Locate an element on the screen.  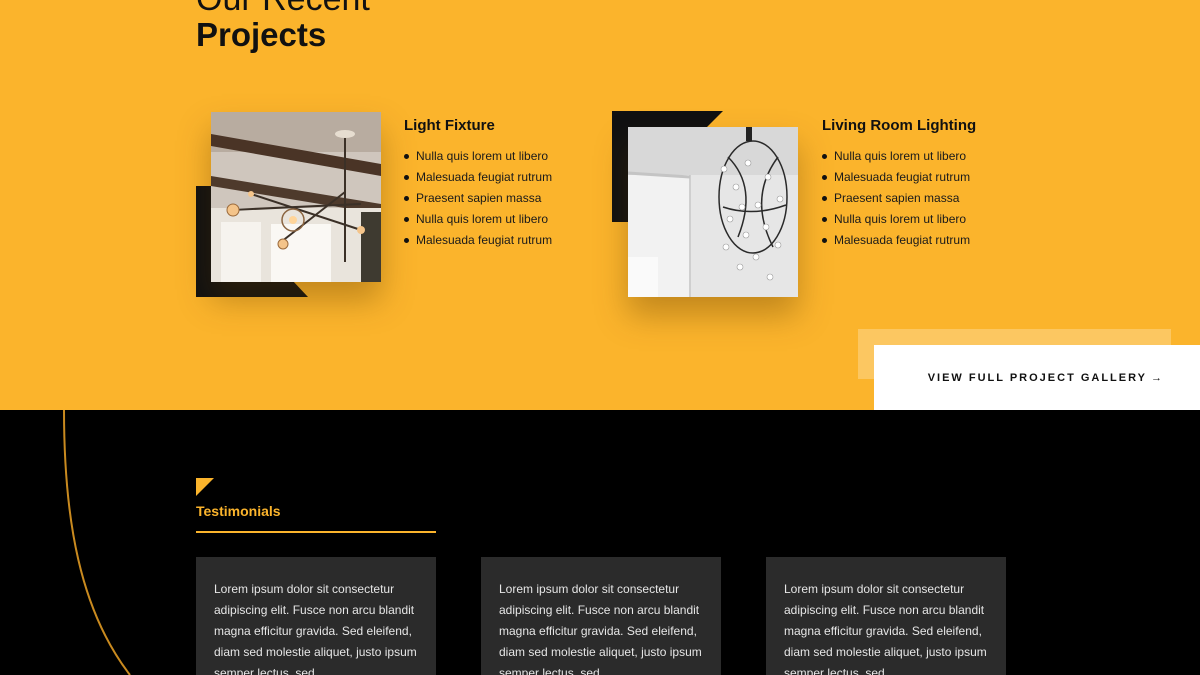
project-title: Light Fixture is located at coordinates (449, 125).